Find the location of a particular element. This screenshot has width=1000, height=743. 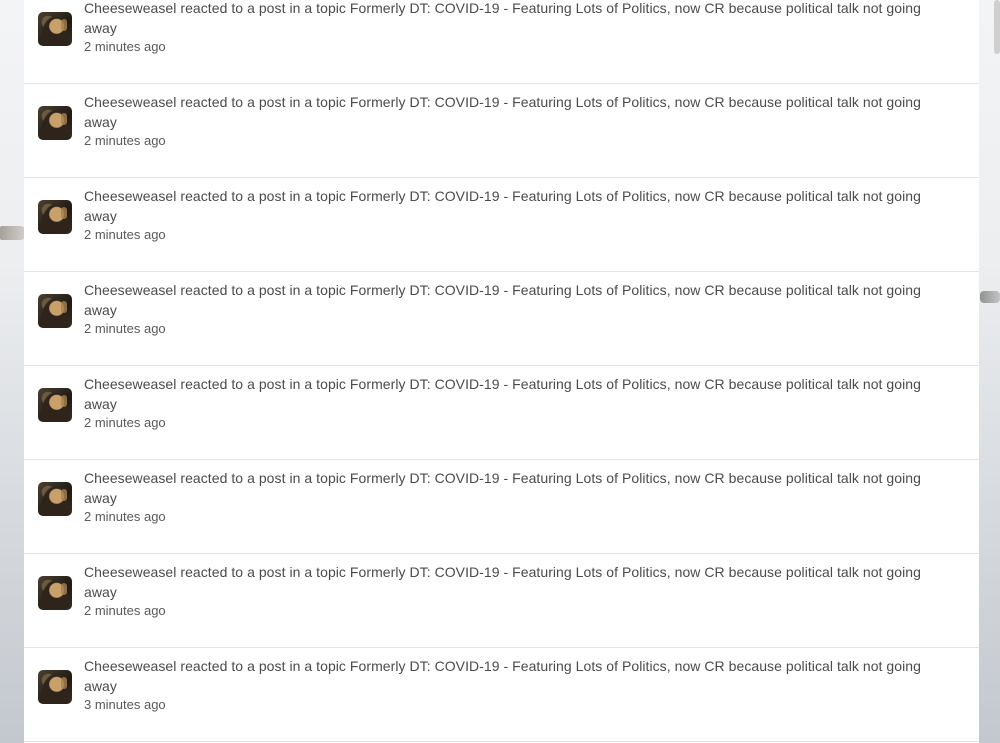

scrollbar-thumb is located at coordinates (997, 27).